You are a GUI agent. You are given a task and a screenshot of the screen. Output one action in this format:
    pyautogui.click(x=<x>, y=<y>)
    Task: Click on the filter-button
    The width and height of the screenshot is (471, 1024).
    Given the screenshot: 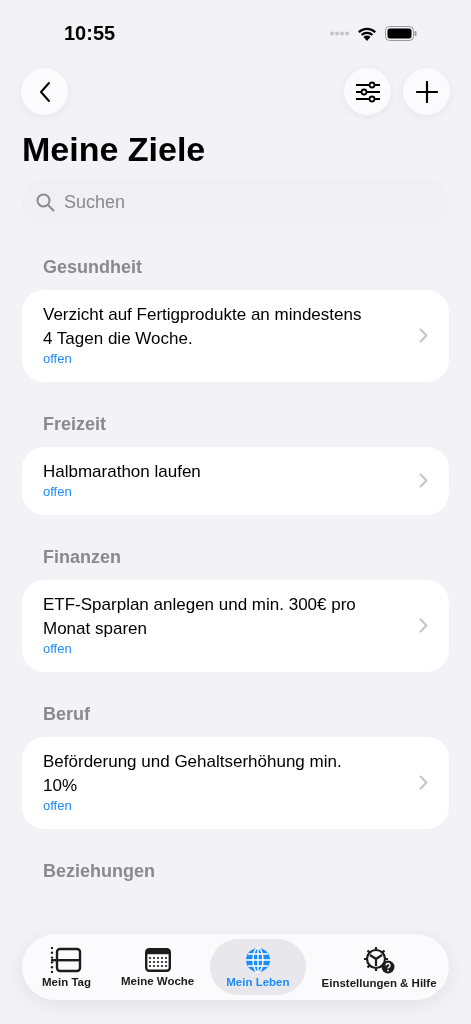 What is the action you would take?
    pyautogui.click(x=367, y=91)
    